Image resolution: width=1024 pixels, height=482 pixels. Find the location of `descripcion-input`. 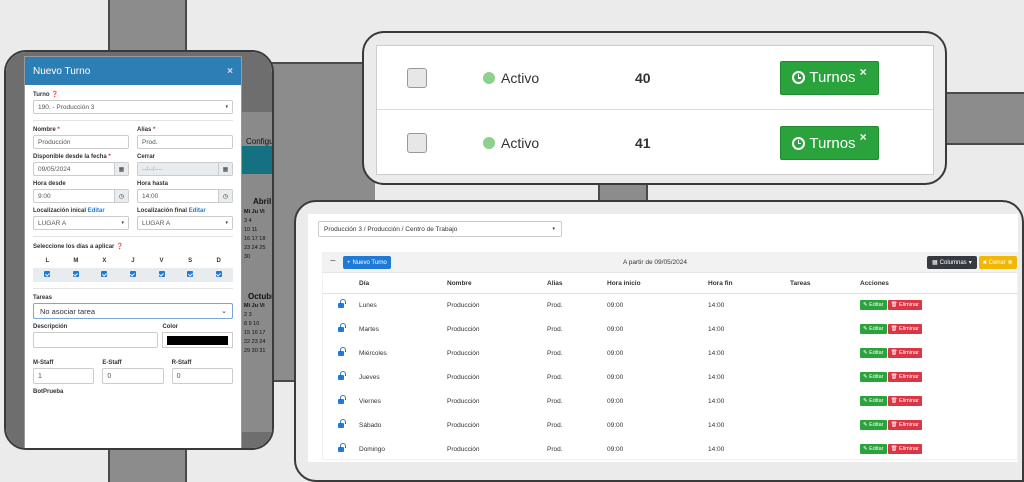

descripcion-input is located at coordinates (96, 340).